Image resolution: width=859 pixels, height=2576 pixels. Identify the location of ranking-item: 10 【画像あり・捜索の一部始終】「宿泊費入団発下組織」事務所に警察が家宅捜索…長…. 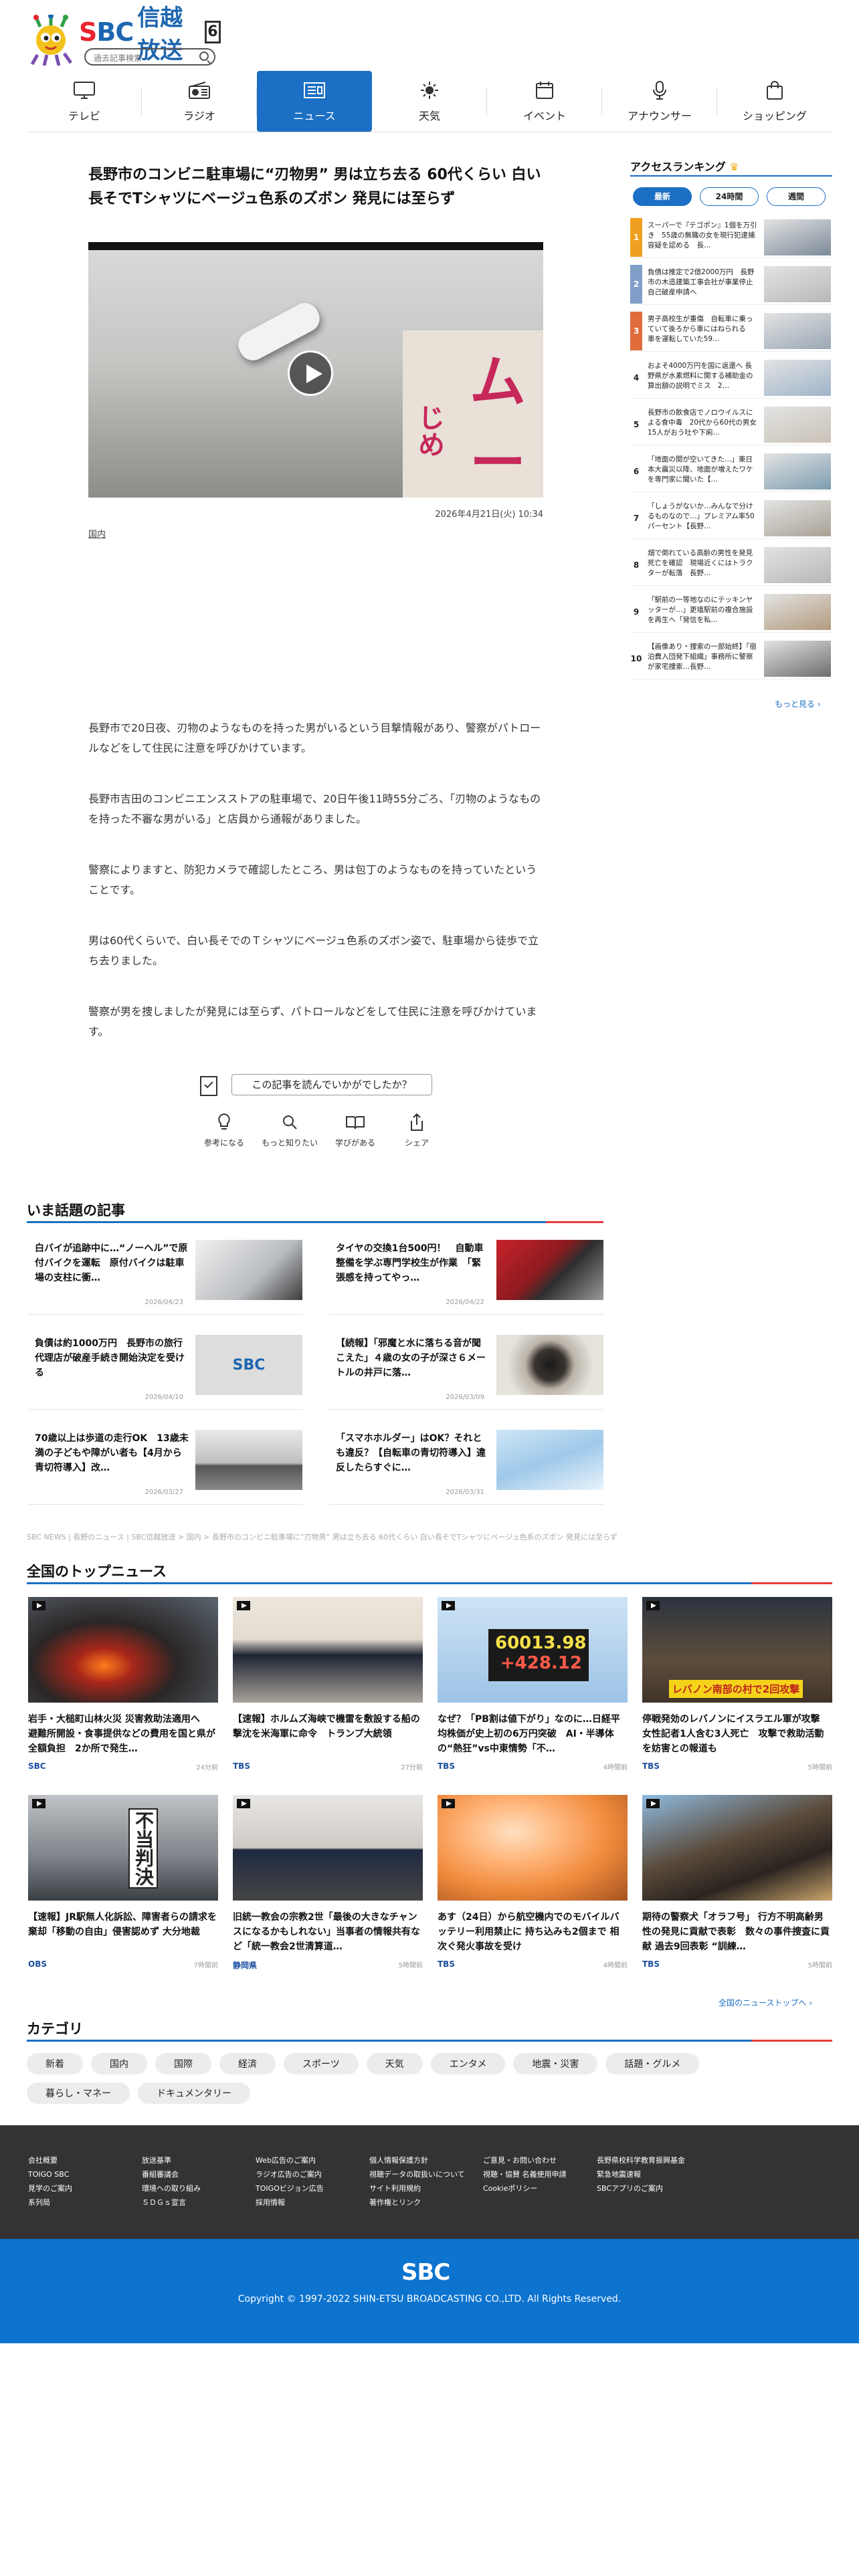
(731, 659).